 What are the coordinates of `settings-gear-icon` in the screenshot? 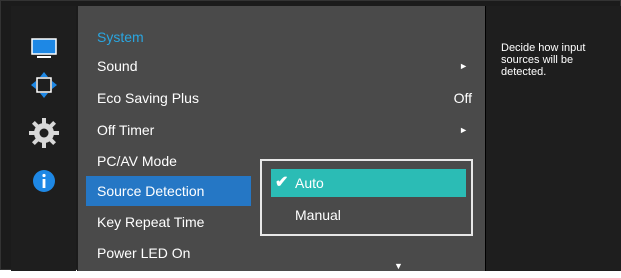 It's located at (43, 133).